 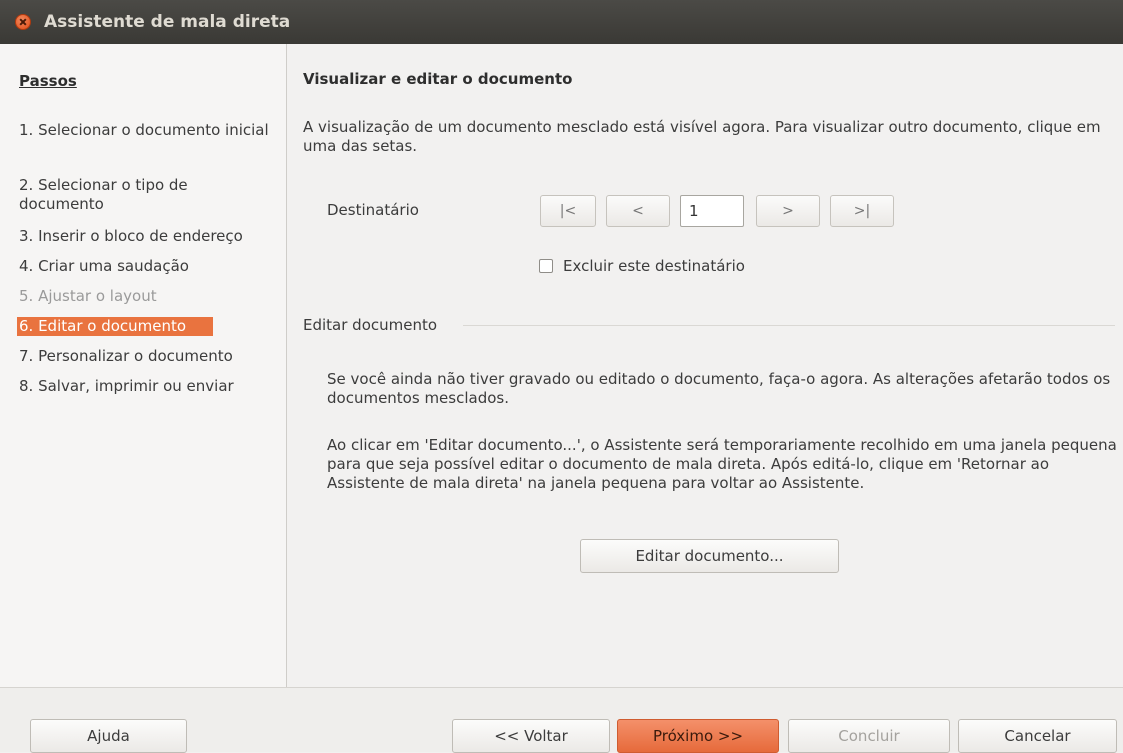 I want to click on exclude-recipient-checkbox, so click(x=546, y=266).